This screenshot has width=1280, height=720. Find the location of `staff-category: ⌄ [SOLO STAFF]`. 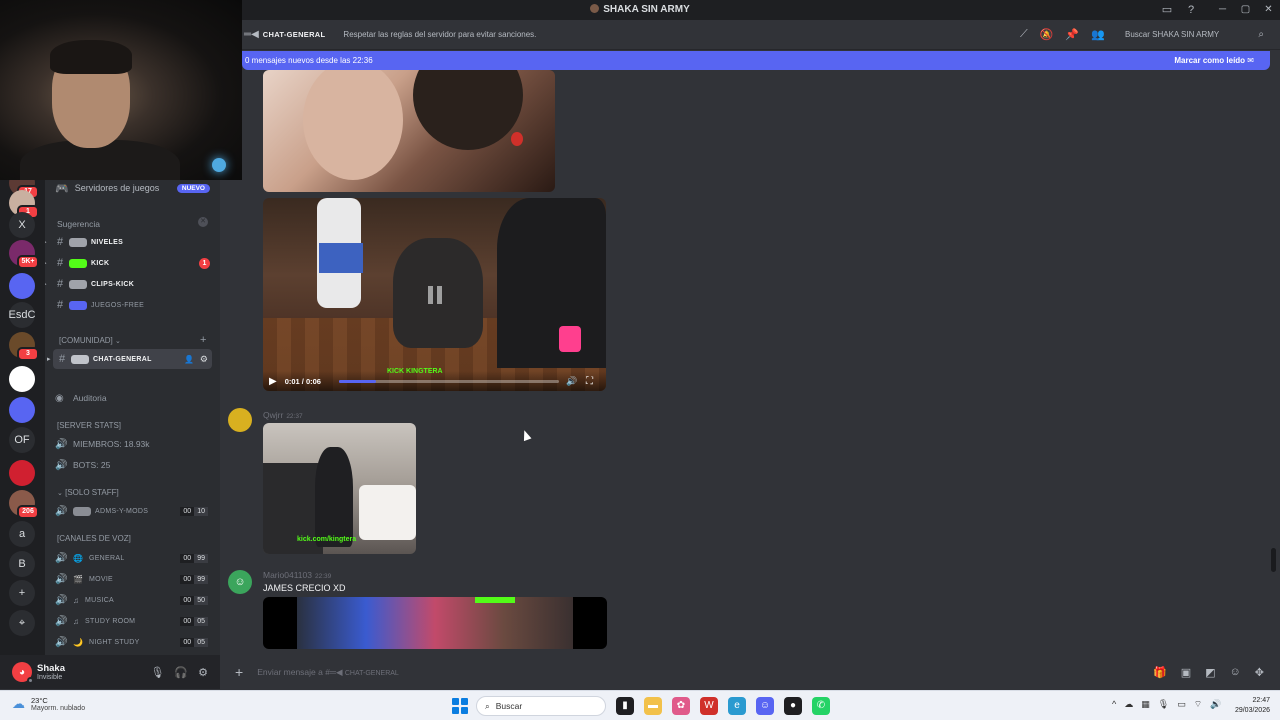

staff-category: ⌄ [SOLO STAFF] is located at coordinates (88, 492).